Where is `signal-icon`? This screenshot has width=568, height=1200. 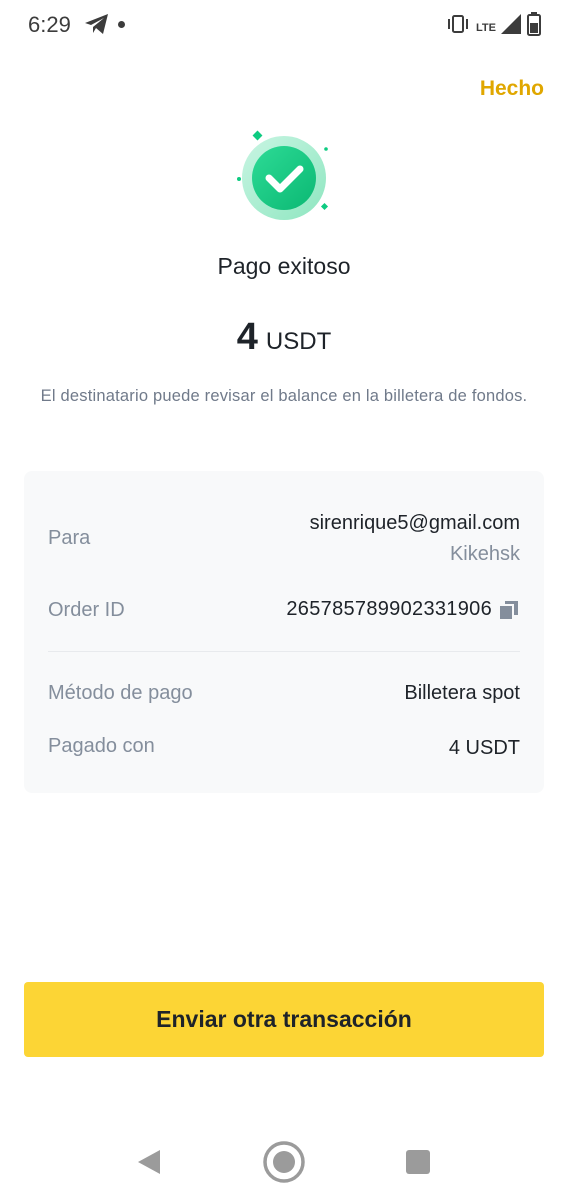
signal-icon is located at coordinates (511, 24).